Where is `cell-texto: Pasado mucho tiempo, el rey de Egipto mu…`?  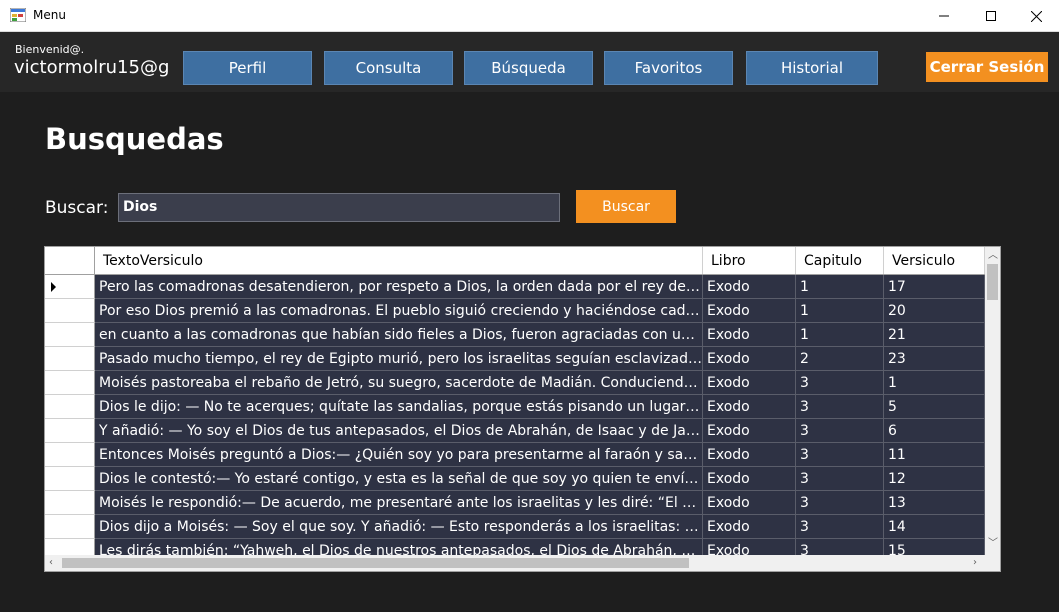 cell-texto: Pasado mucho tiempo, el rey de Egipto mu… is located at coordinates (399, 359).